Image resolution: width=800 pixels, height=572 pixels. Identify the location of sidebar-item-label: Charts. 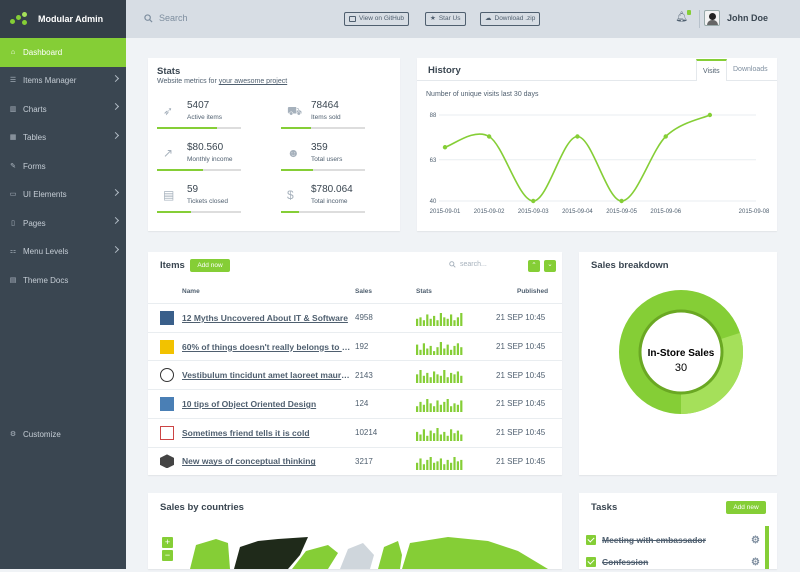
(35, 109).